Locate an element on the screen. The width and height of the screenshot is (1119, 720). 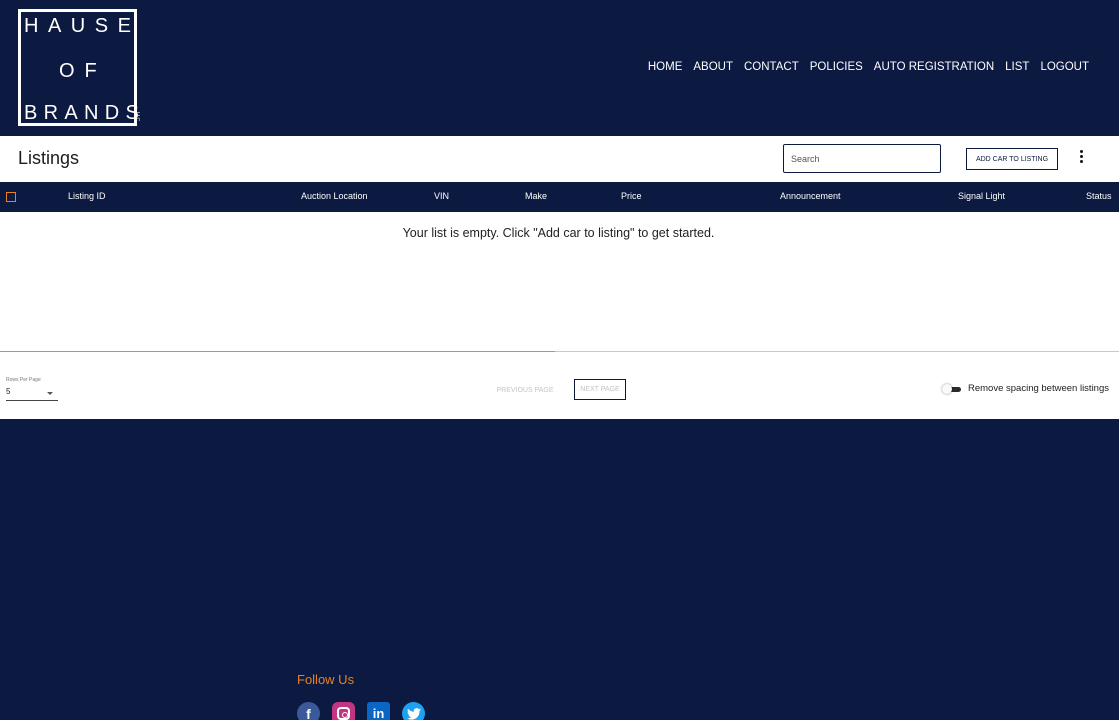
col-make: Make is located at coordinates (536, 196).